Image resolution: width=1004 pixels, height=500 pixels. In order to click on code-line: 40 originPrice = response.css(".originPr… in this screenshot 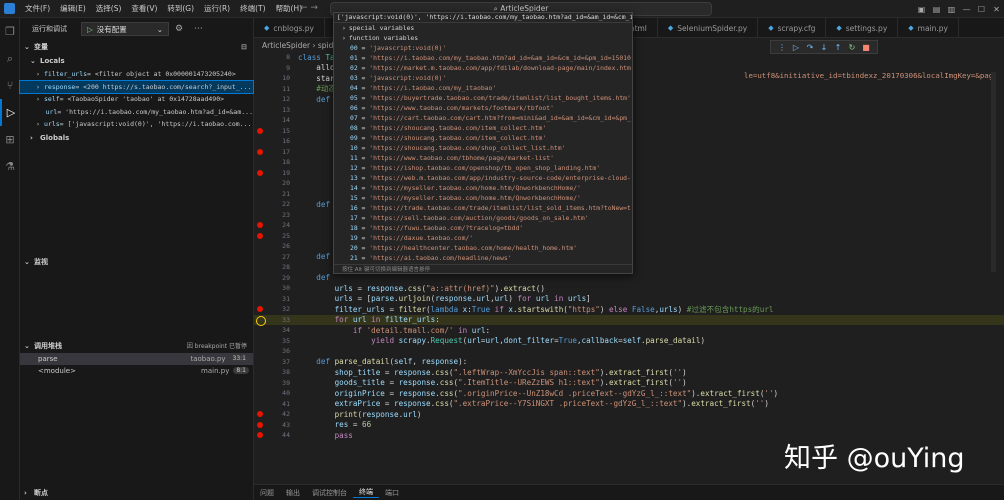, I will do `click(629, 393)`.